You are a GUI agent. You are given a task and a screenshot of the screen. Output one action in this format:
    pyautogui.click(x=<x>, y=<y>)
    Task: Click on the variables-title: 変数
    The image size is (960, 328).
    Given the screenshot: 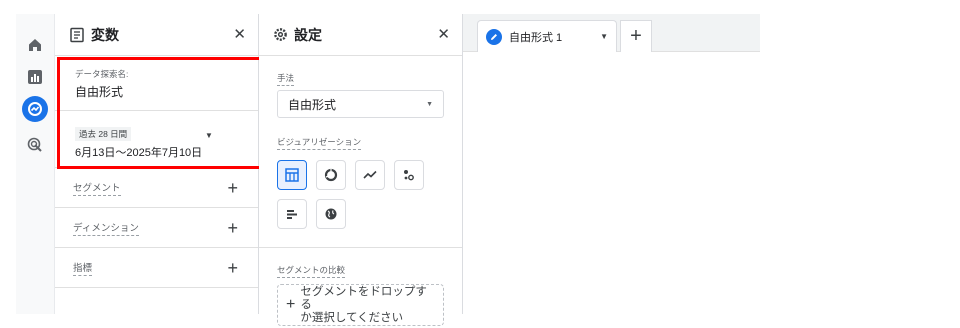 What is the action you would take?
    pyautogui.click(x=105, y=34)
    